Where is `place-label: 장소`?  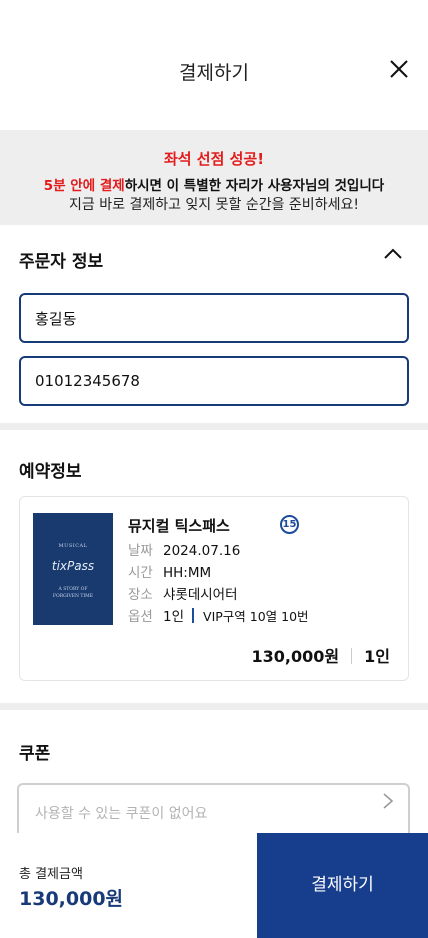 place-label: 장소 is located at coordinates (140, 595).